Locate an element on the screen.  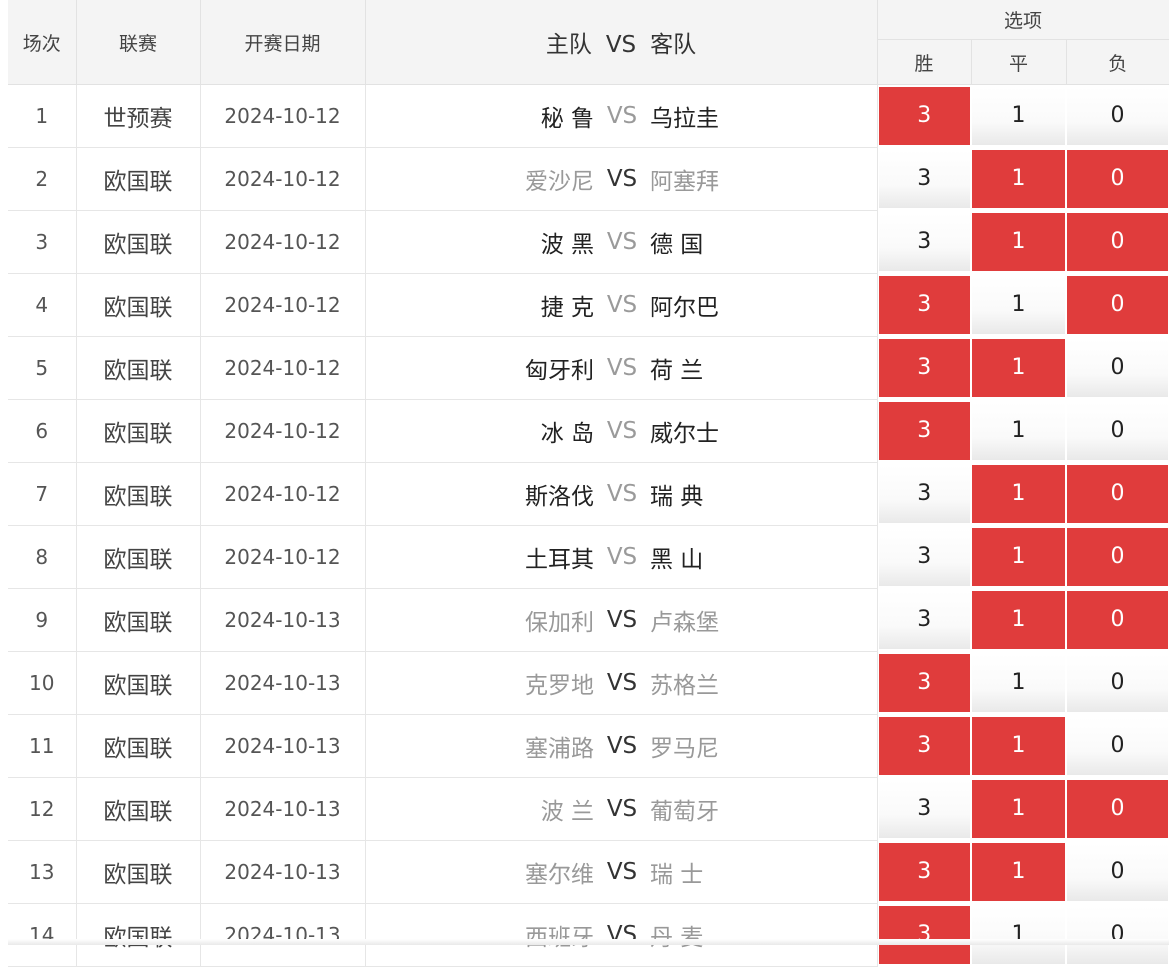
table-row: 13 欧国联 2024-10-13 塞尔维 VS 瑞 士 310 is located at coordinates (588, 872).